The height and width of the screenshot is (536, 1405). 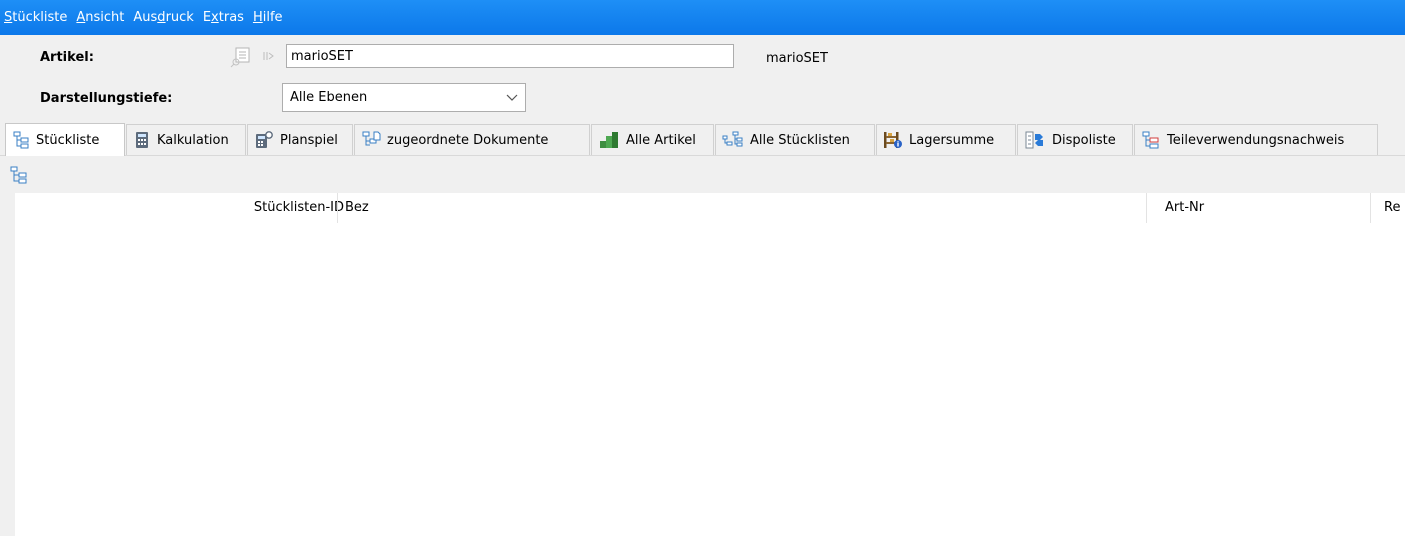 What do you see at coordinates (329, 97) in the screenshot?
I see `darstellungstiefe-value: Alle Ebenen` at bounding box center [329, 97].